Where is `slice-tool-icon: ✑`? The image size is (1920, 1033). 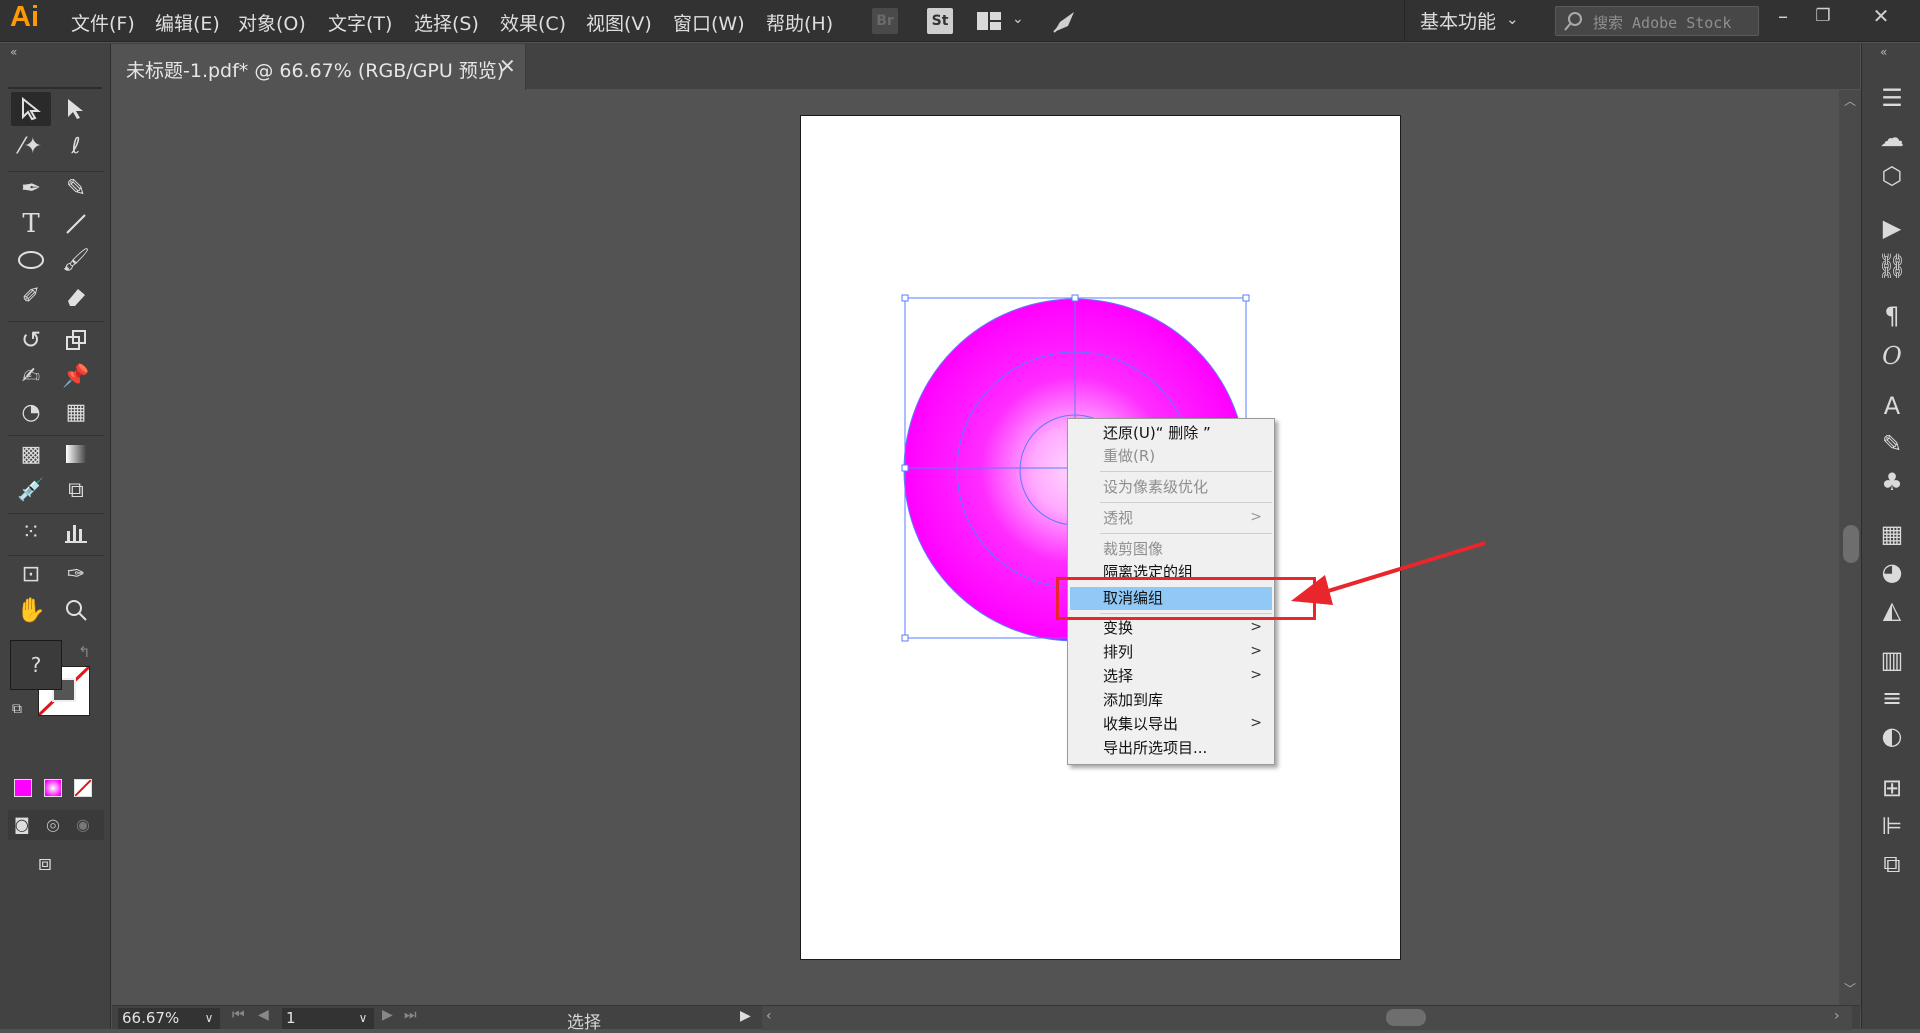 slice-tool-icon: ✑ is located at coordinates (76, 574).